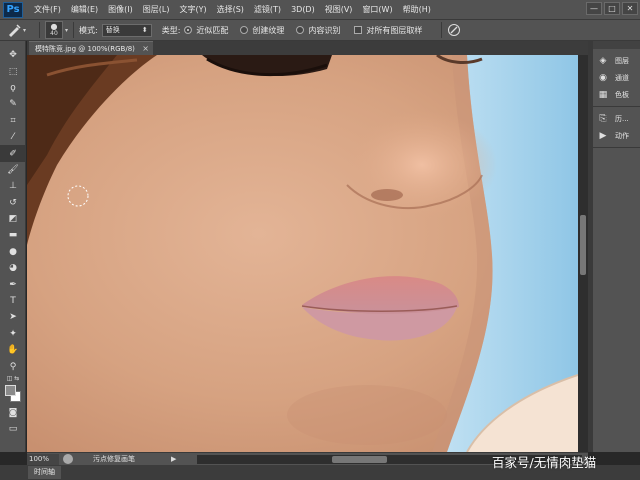 This screenshot has width=640, height=480. I want to click on pressure-size-icon, so click(454, 30).